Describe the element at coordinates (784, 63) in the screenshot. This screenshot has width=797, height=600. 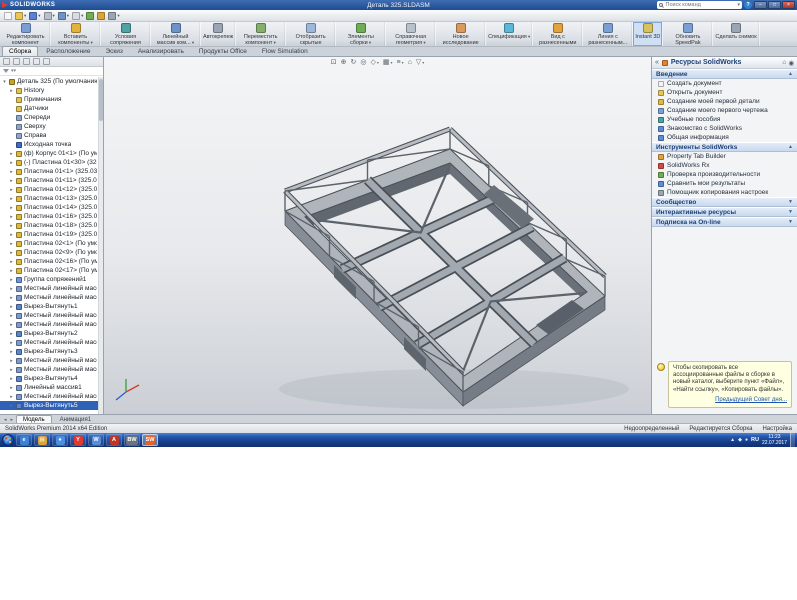
I see `home-icon: ⌂` at that location.